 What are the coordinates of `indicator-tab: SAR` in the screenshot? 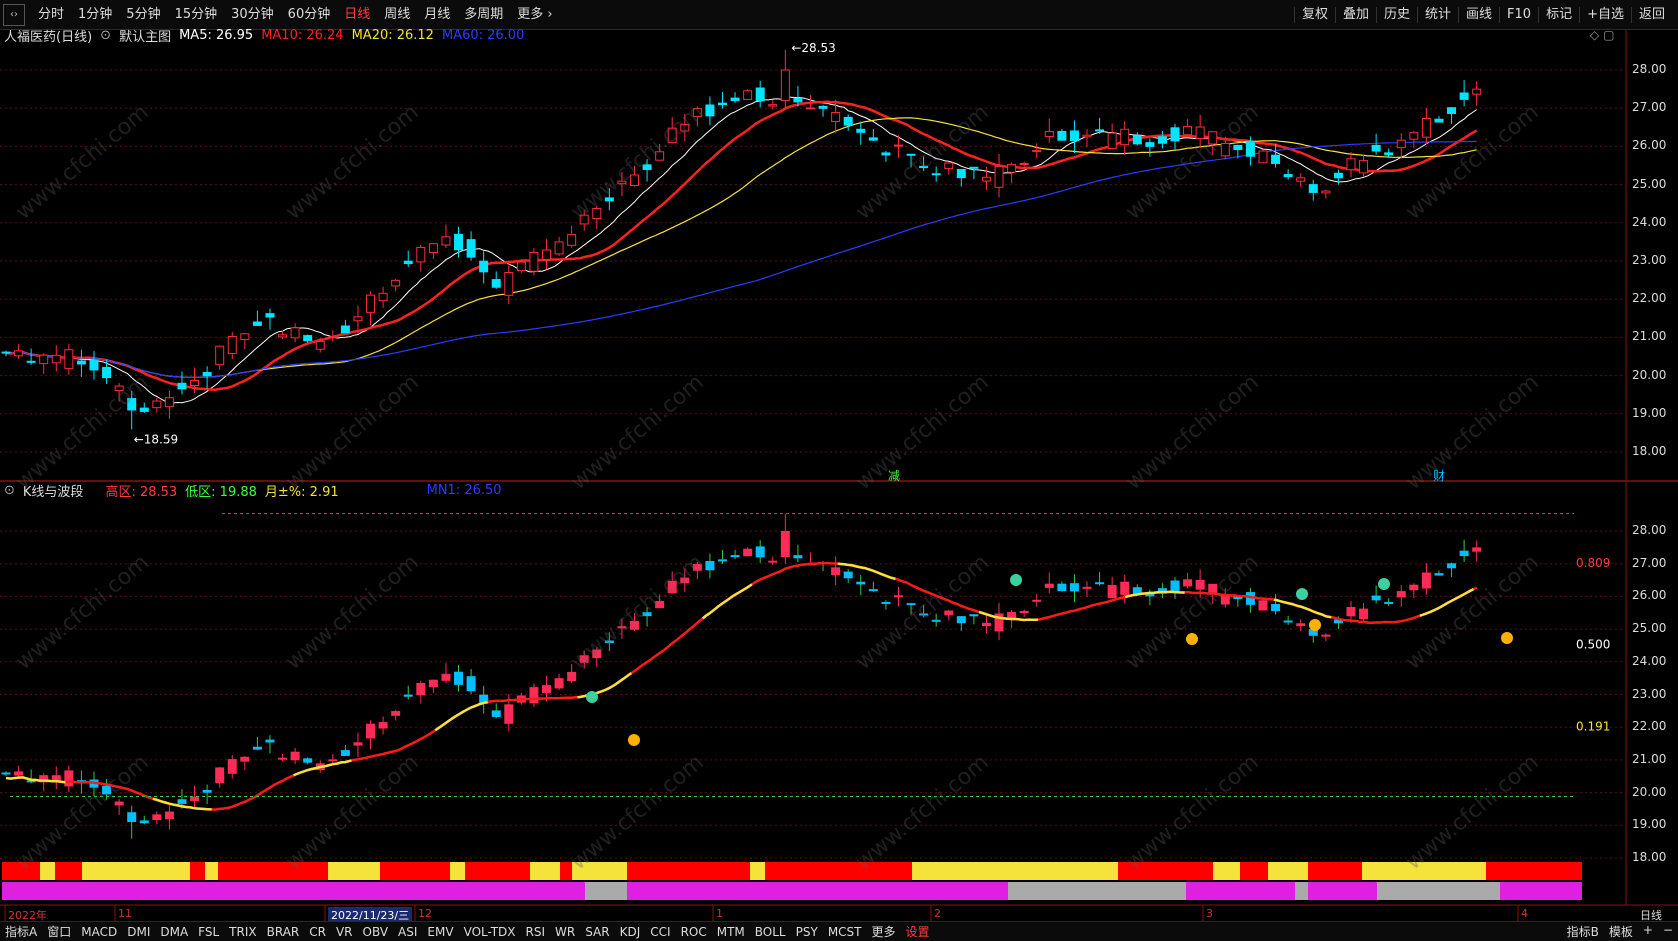 It's located at (597, 932).